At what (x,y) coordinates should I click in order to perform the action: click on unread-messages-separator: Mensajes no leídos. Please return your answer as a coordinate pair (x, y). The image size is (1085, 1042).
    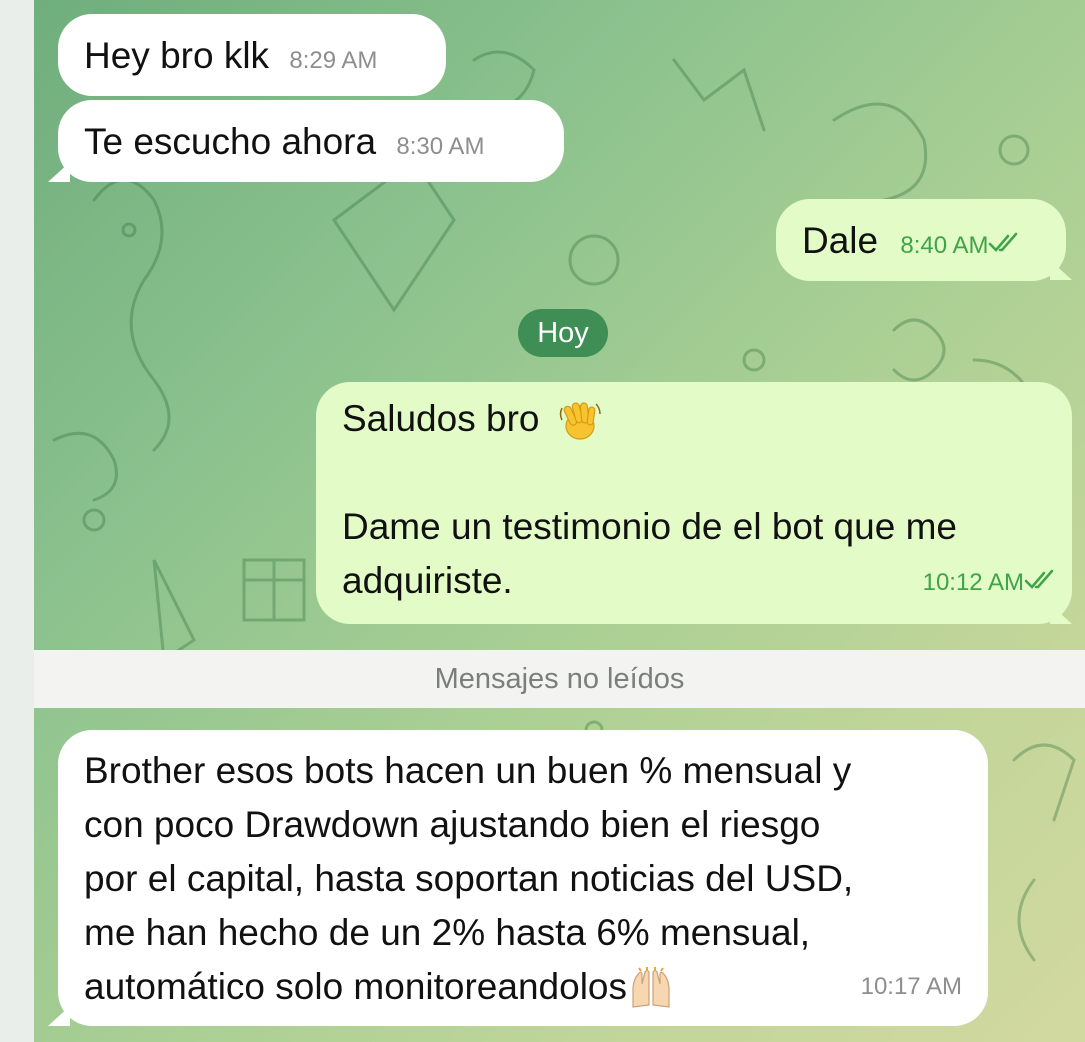
    Looking at the image, I should click on (559, 679).